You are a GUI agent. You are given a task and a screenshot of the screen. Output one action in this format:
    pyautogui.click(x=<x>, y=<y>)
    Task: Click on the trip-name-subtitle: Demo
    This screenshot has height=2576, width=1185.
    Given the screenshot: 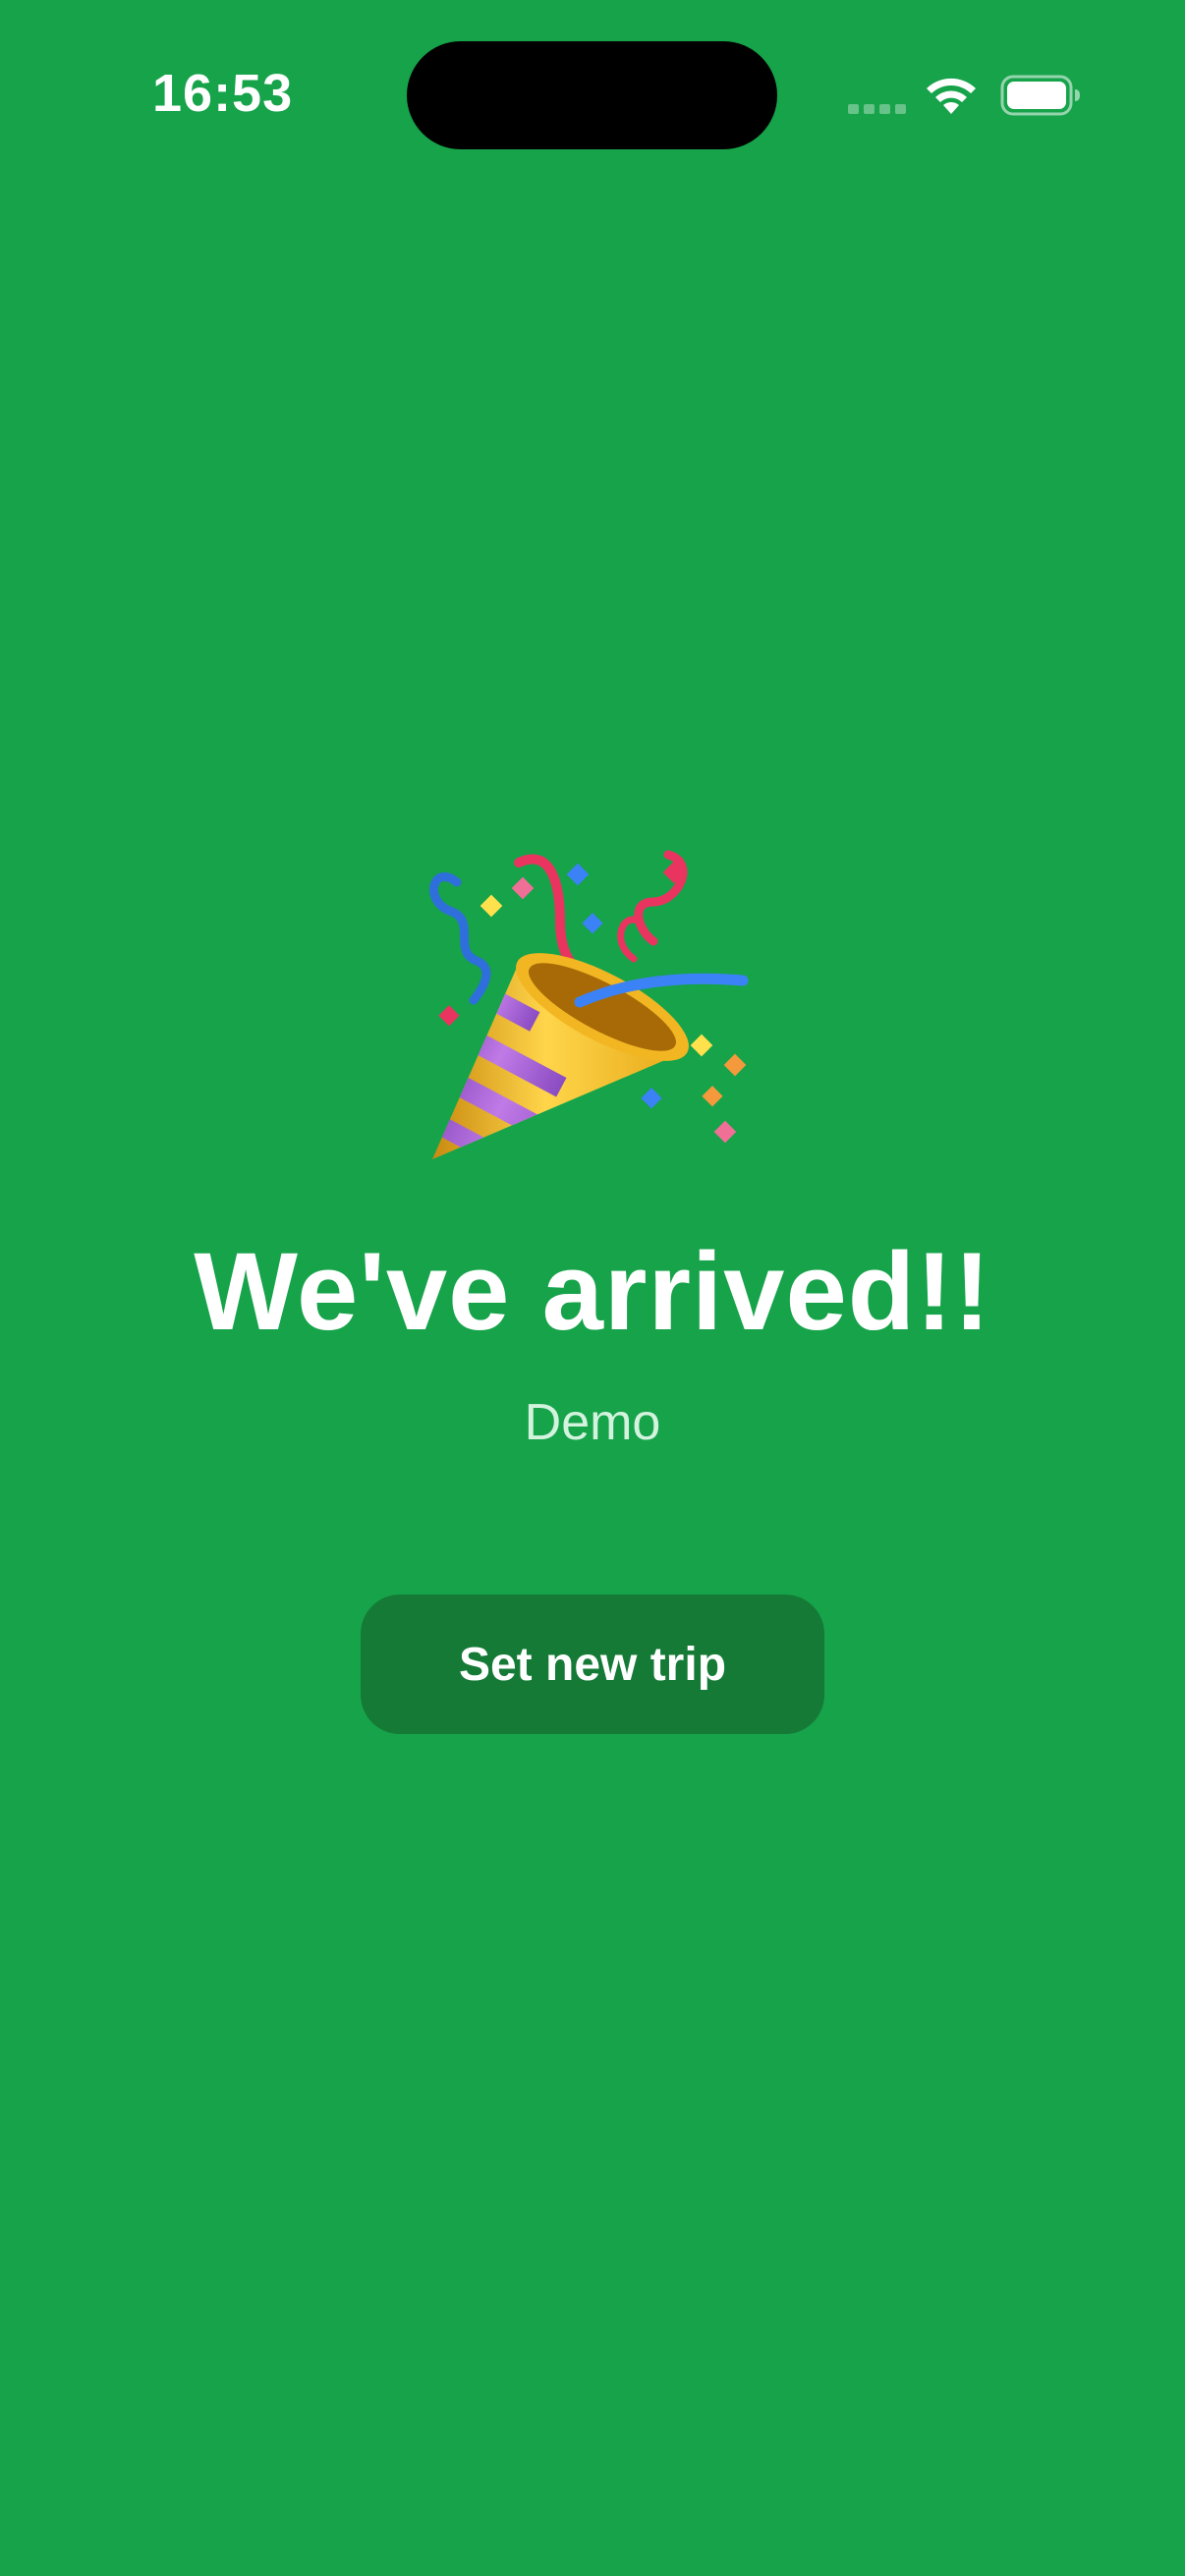 What is the action you would take?
    pyautogui.click(x=592, y=1422)
    